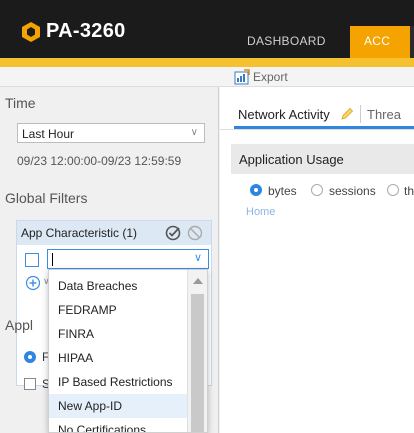 This screenshot has height=433, width=414. Describe the element at coordinates (119, 425) in the screenshot. I see `dropdown-option: No Certifications` at that location.